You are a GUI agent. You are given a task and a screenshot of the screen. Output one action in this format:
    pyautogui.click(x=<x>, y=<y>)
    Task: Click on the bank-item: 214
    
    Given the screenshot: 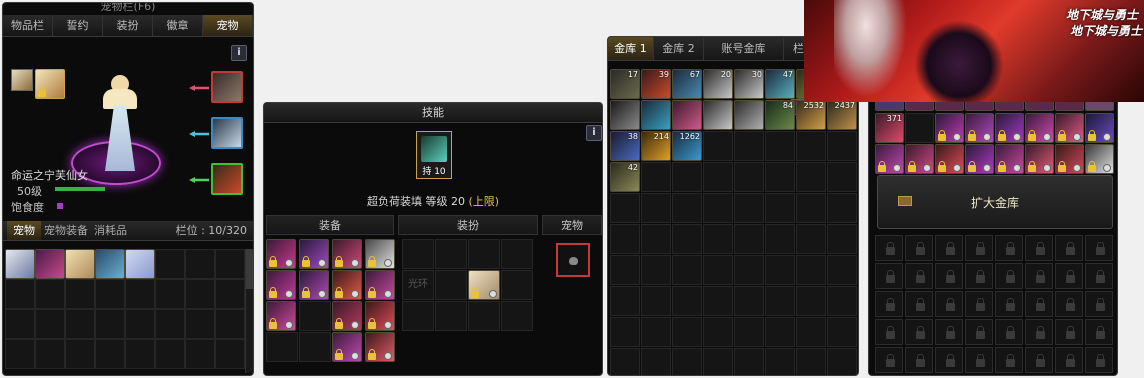 What is the action you would take?
    pyautogui.click(x=656, y=146)
    